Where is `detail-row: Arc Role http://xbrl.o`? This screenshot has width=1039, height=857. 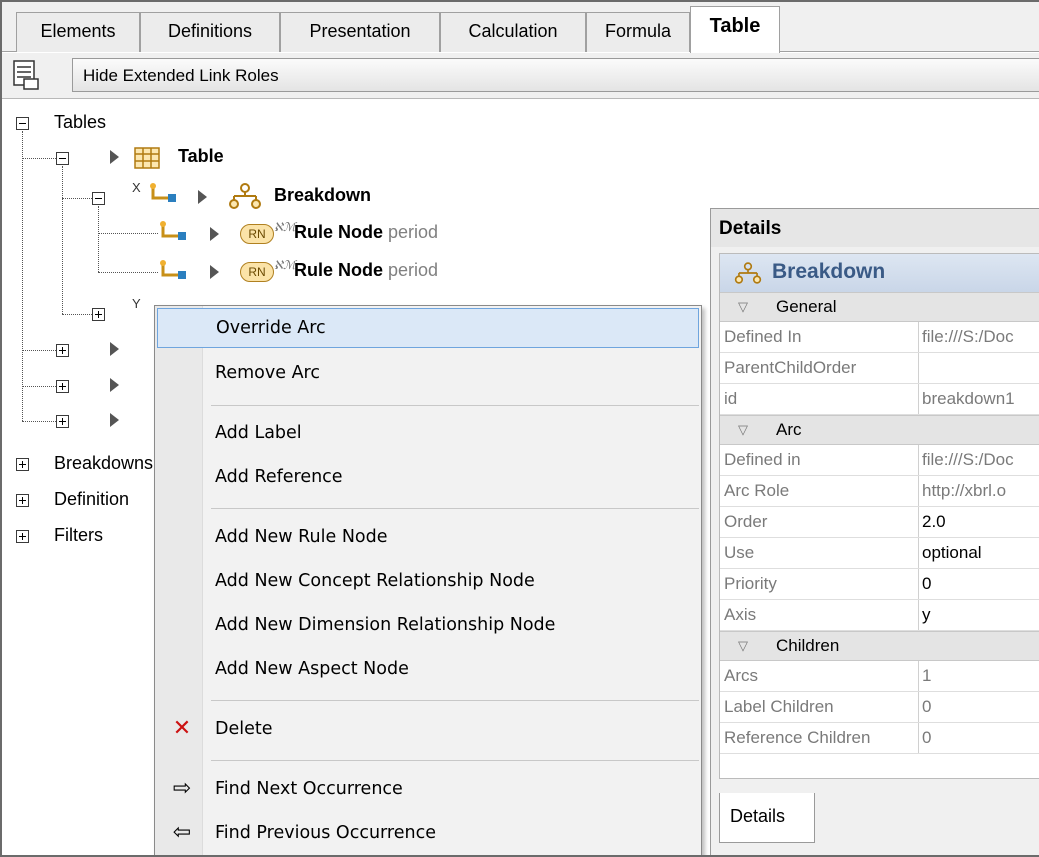 detail-row: Arc Role http://xbrl.o is located at coordinates (879, 491).